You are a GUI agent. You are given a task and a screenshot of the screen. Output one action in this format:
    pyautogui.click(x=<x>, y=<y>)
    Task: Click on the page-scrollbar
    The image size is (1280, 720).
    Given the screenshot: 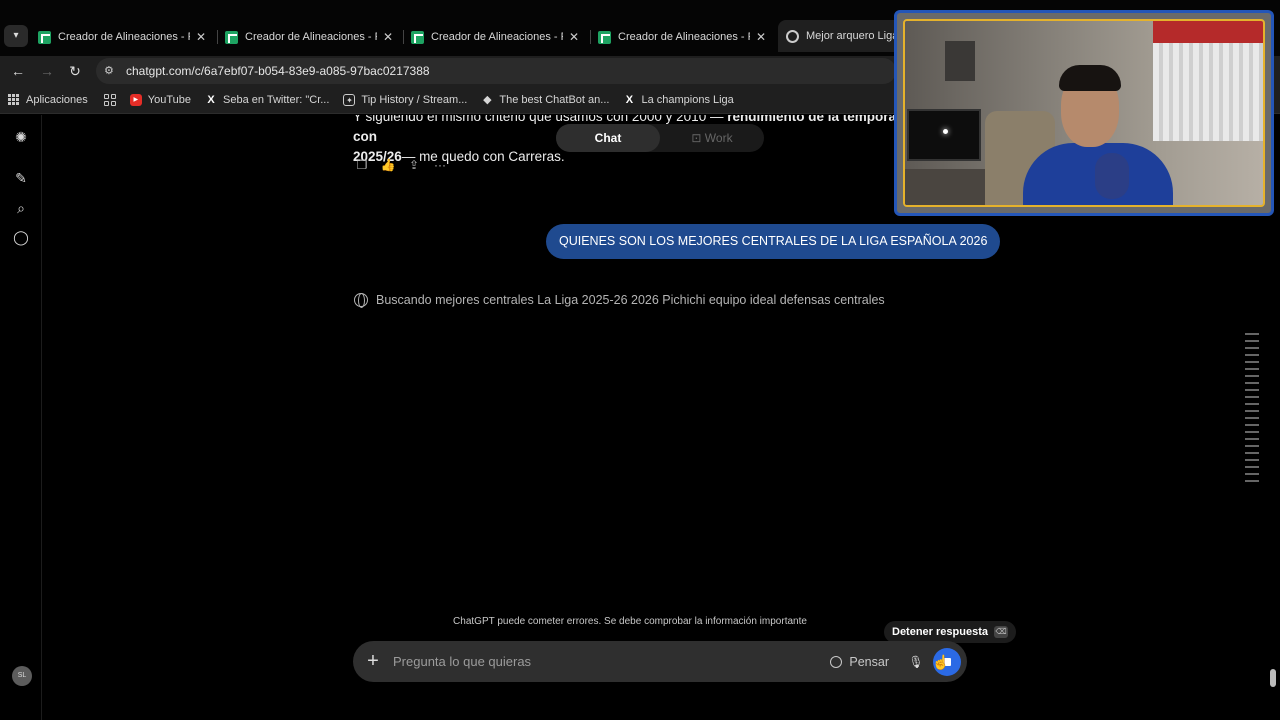 What is the action you would take?
    pyautogui.click(x=1273, y=692)
    